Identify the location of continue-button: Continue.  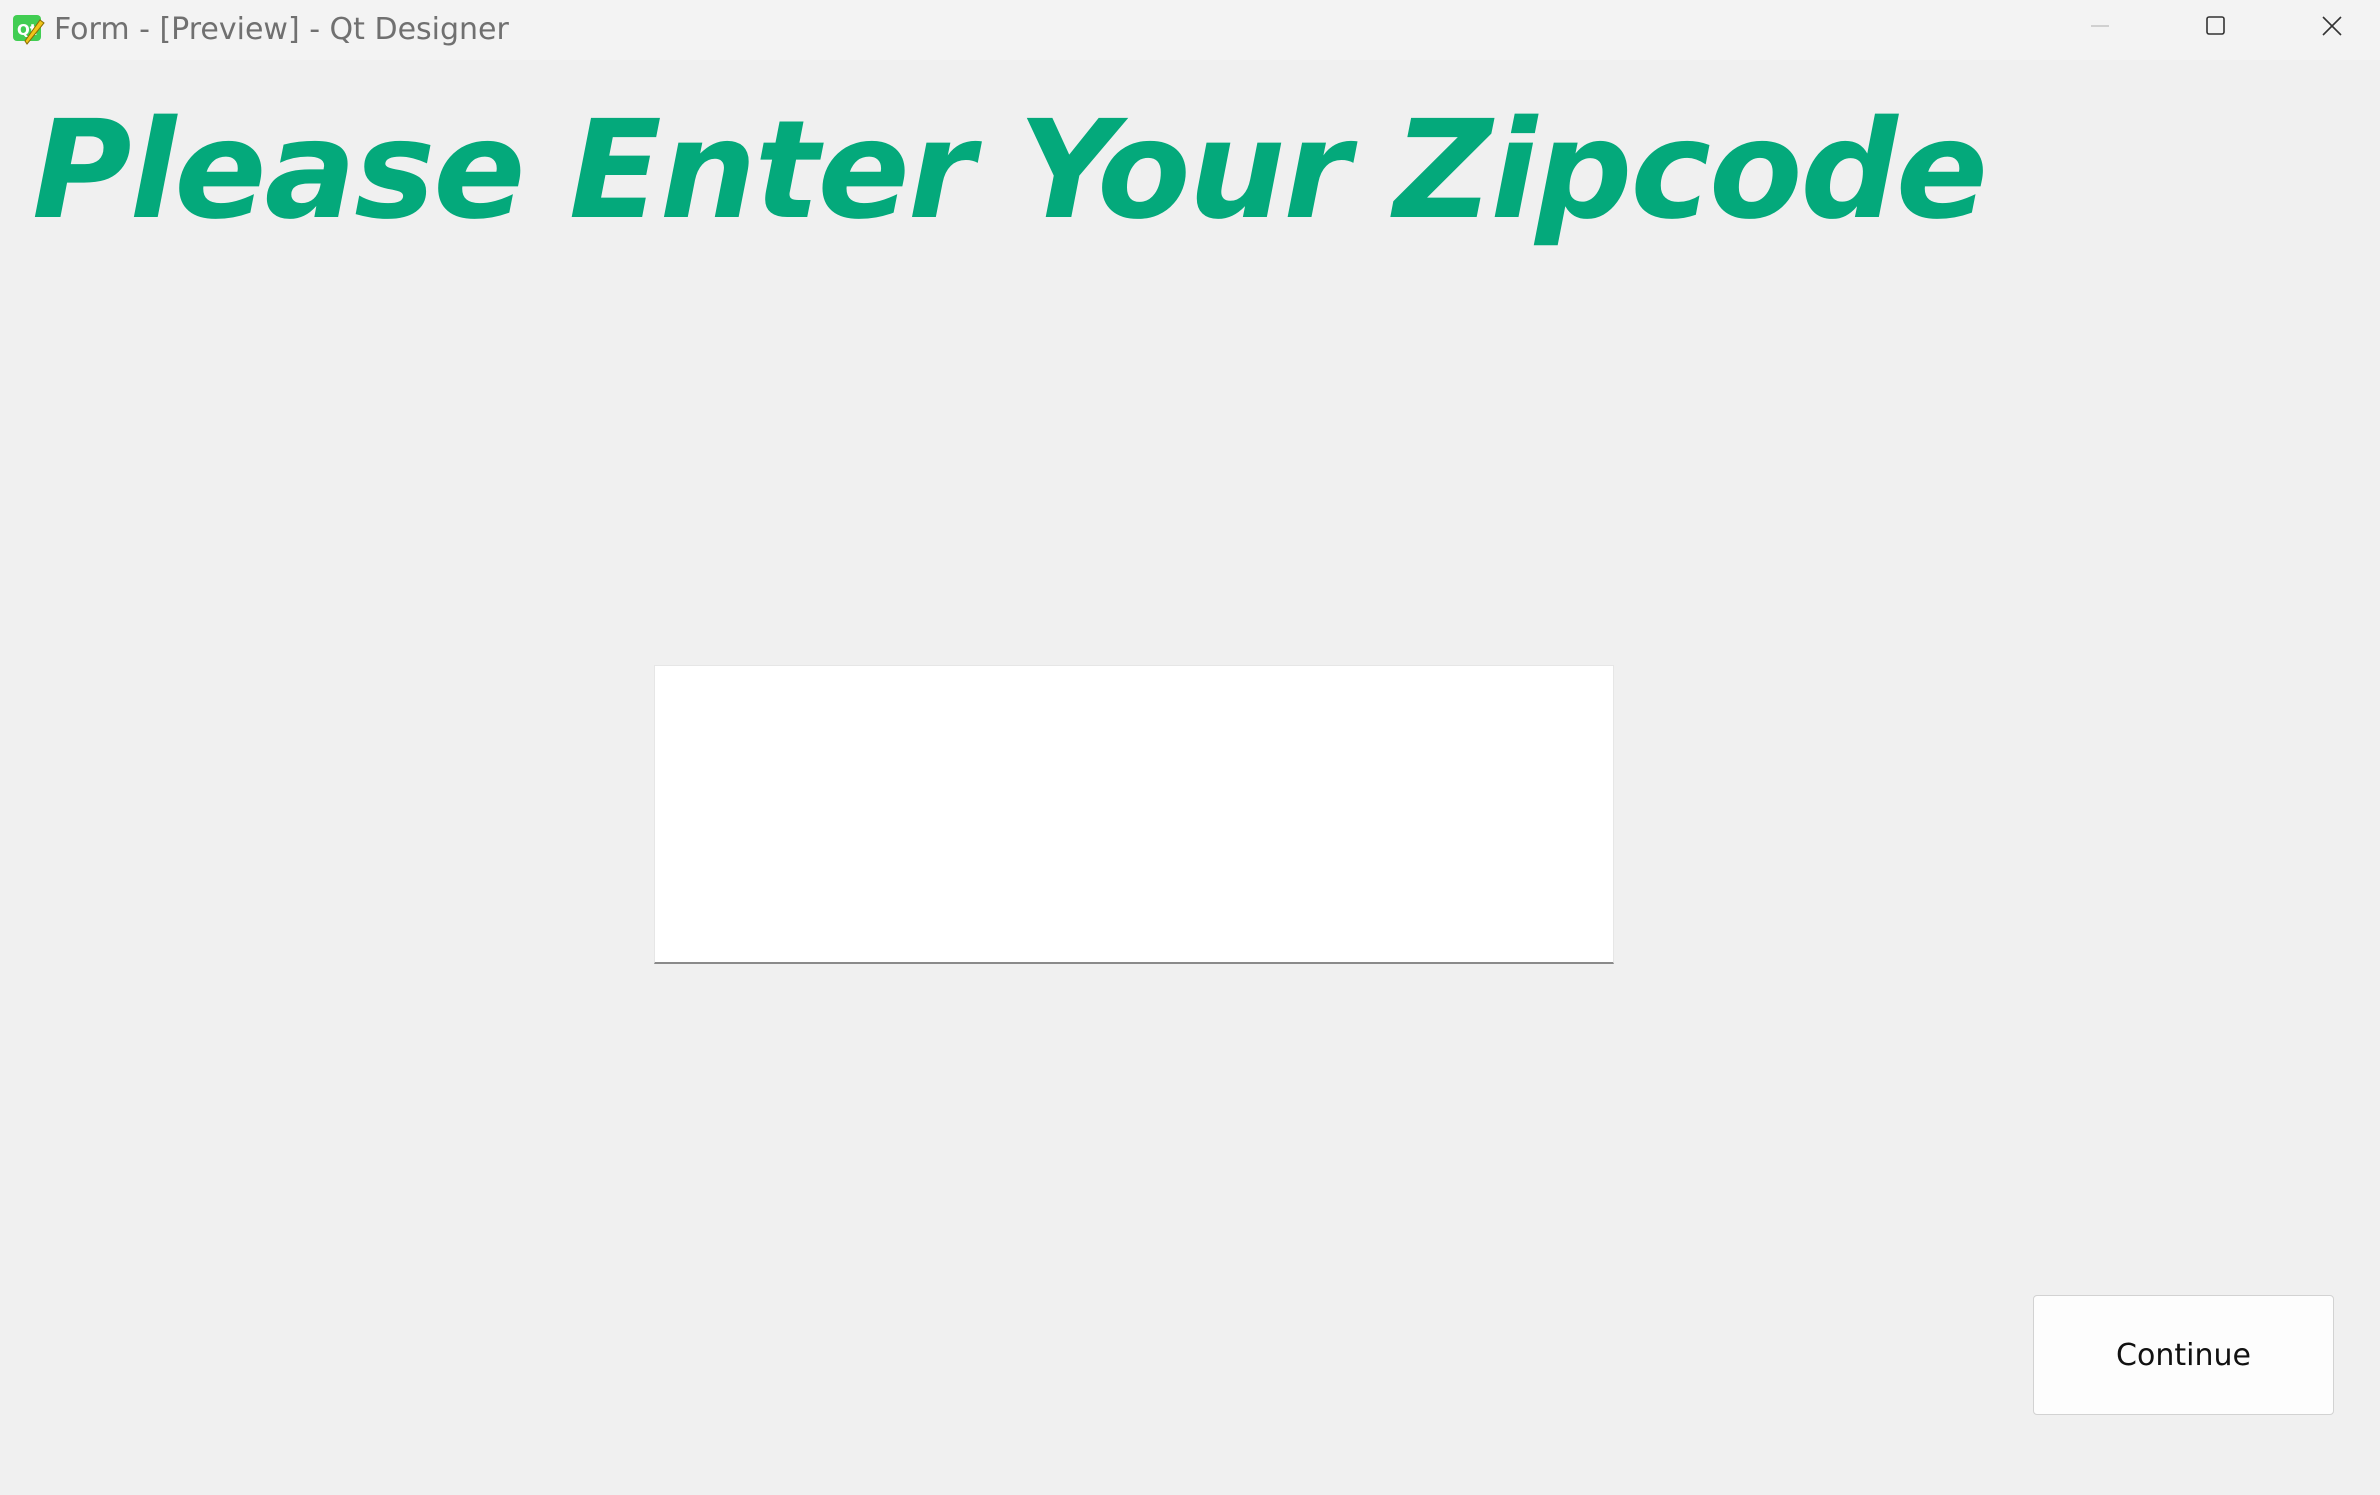
(2183, 1355).